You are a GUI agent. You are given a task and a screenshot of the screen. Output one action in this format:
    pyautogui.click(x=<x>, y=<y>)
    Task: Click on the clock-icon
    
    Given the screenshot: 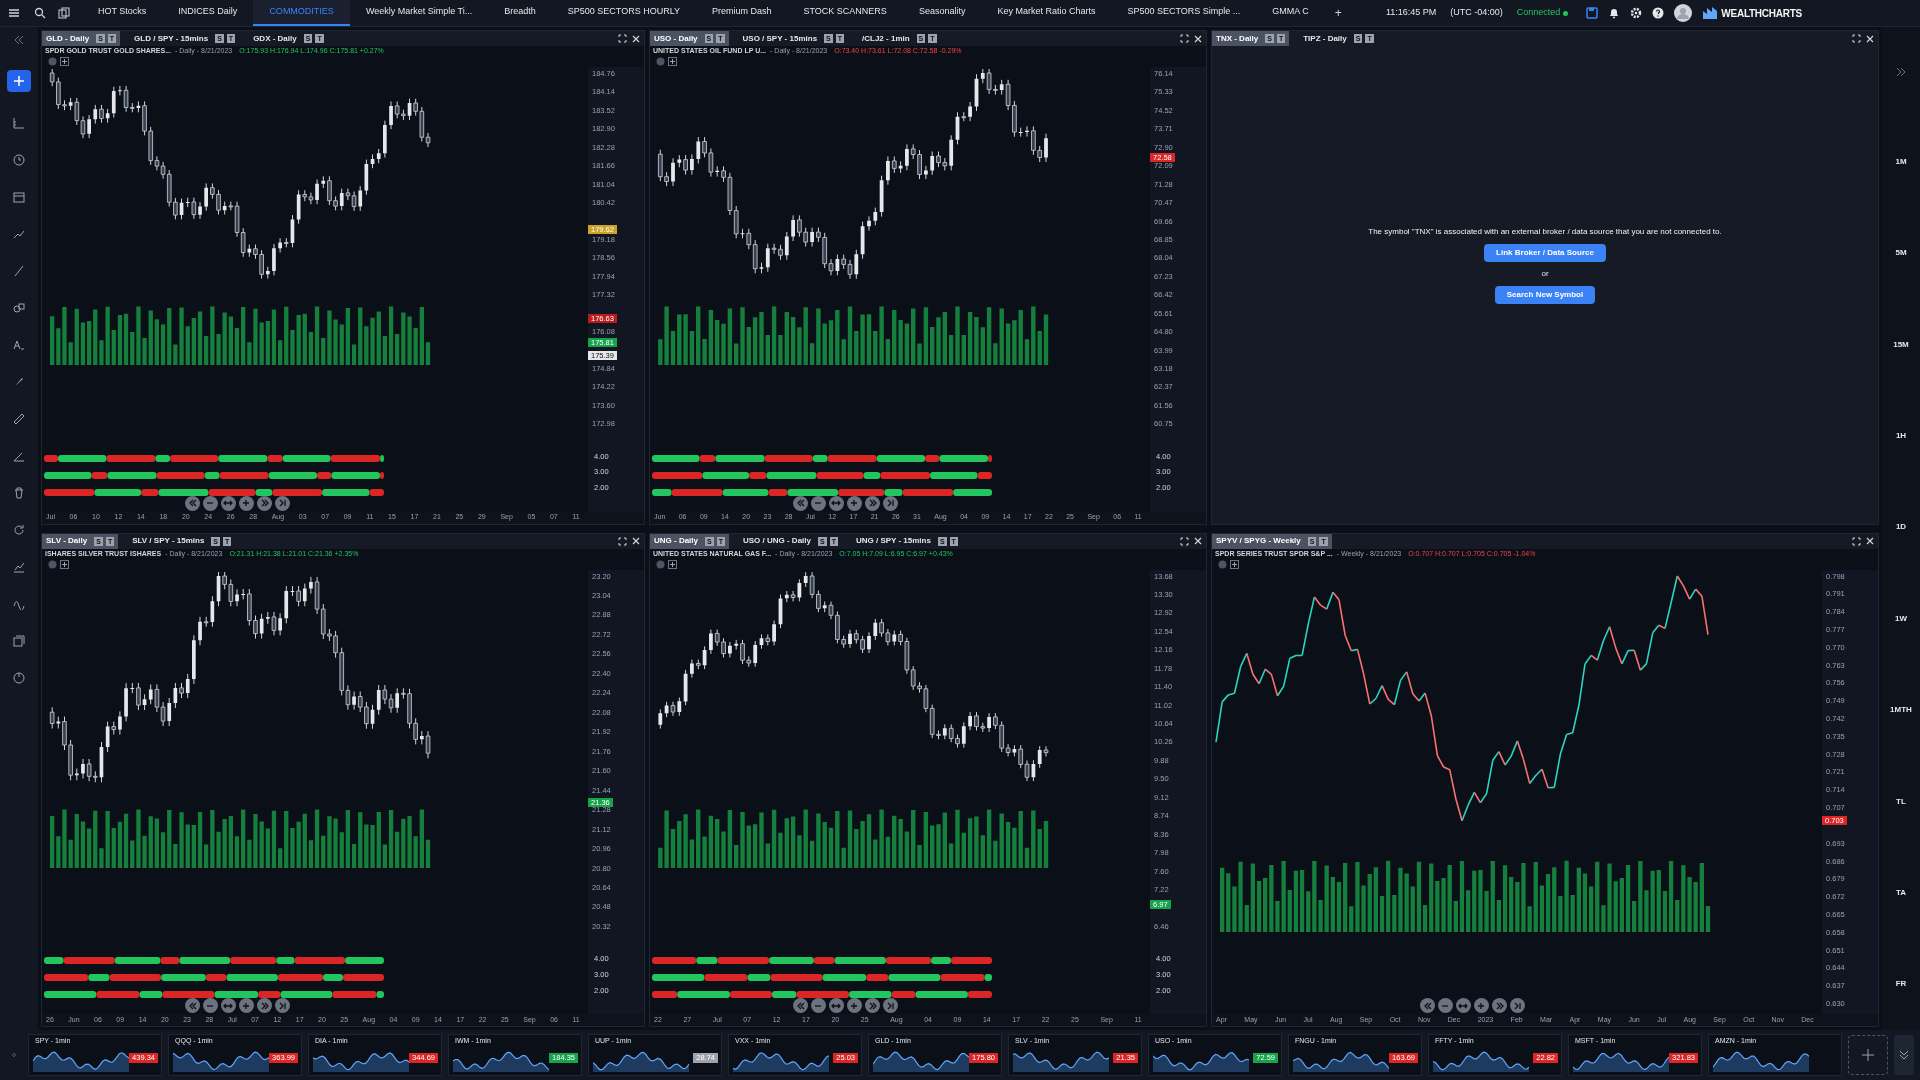 What is the action you would take?
    pyautogui.click(x=19, y=160)
    